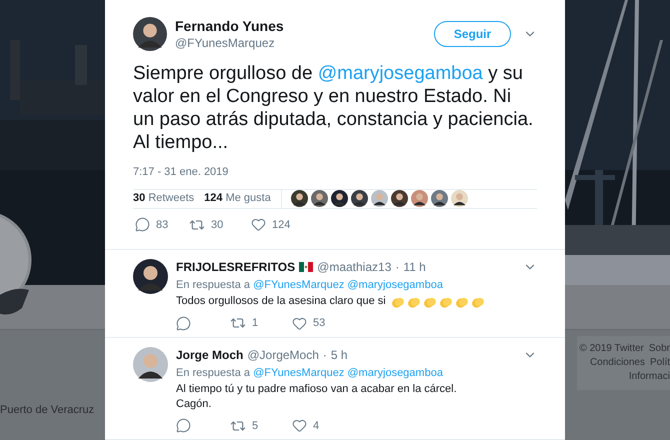 The height and width of the screenshot is (440, 670). Describe the element at coordinates (162, 225) in the screenshot. I see `reply-count: 83` at that location.